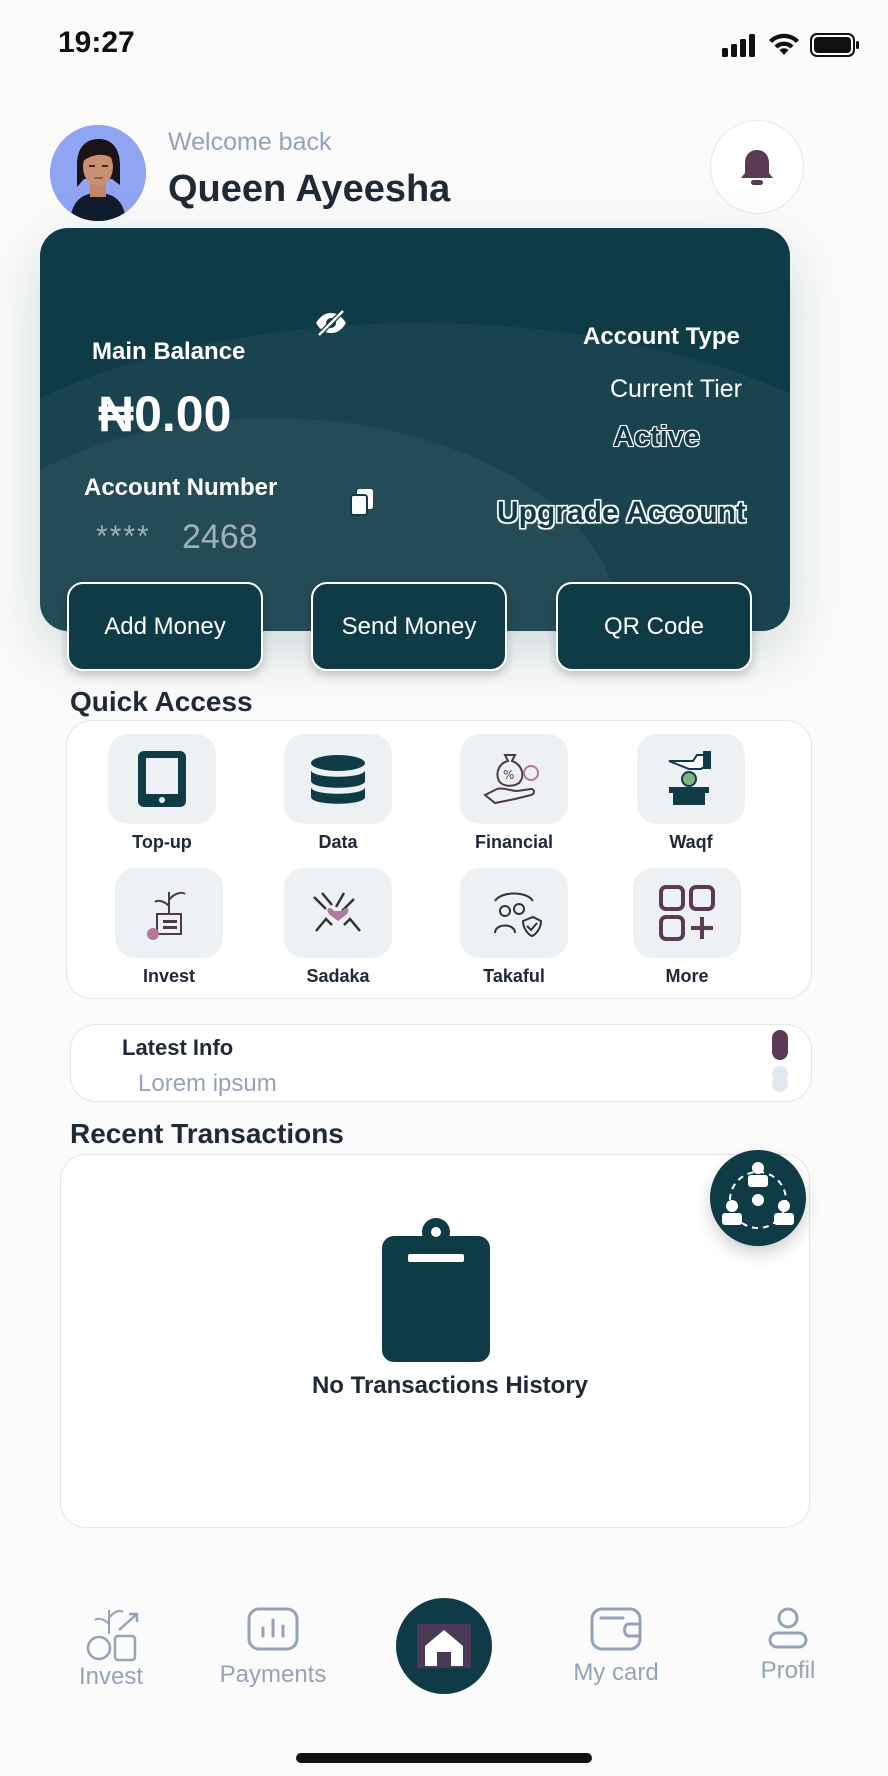  Describe the element at coordinates (338, 779) in the screenshot. I see `database-icon` at that location.